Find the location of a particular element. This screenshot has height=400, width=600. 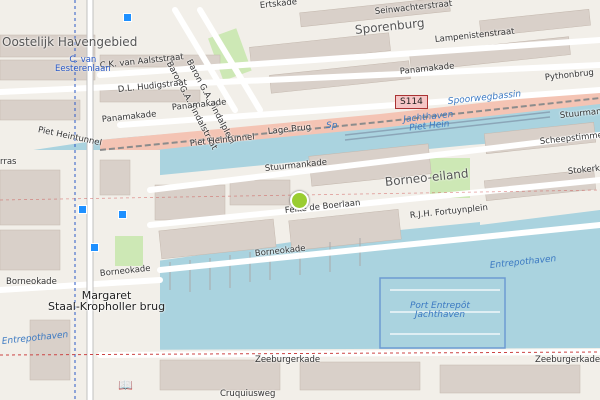

station-label: C. van Eesterenlaan is located at coordinates (83, 64).